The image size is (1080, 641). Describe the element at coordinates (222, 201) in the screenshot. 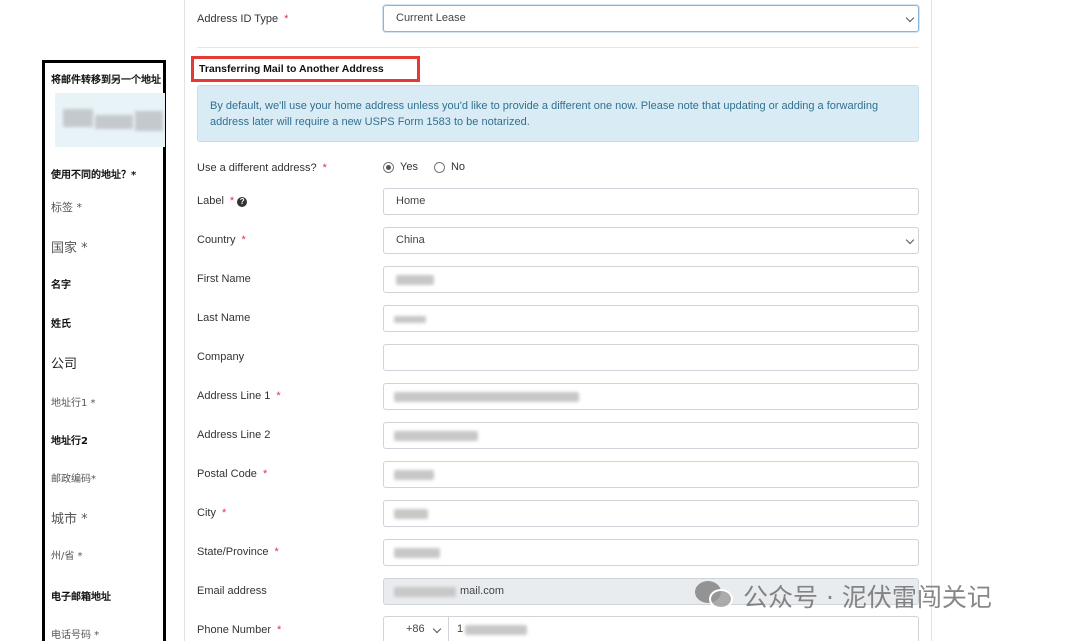

I see `label-field-label: Label *?` at that location.